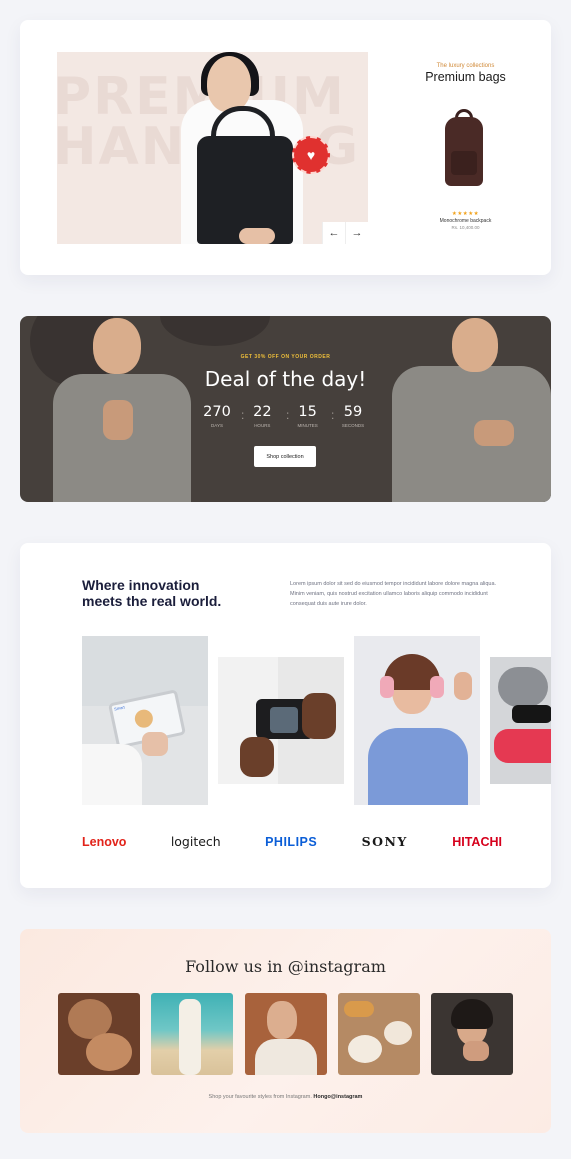 The width and height of the screenshot is (571, 1159). Describe the element at coordinates (464, 163) in the screenshot. I see `backpack-pocket` at that location.